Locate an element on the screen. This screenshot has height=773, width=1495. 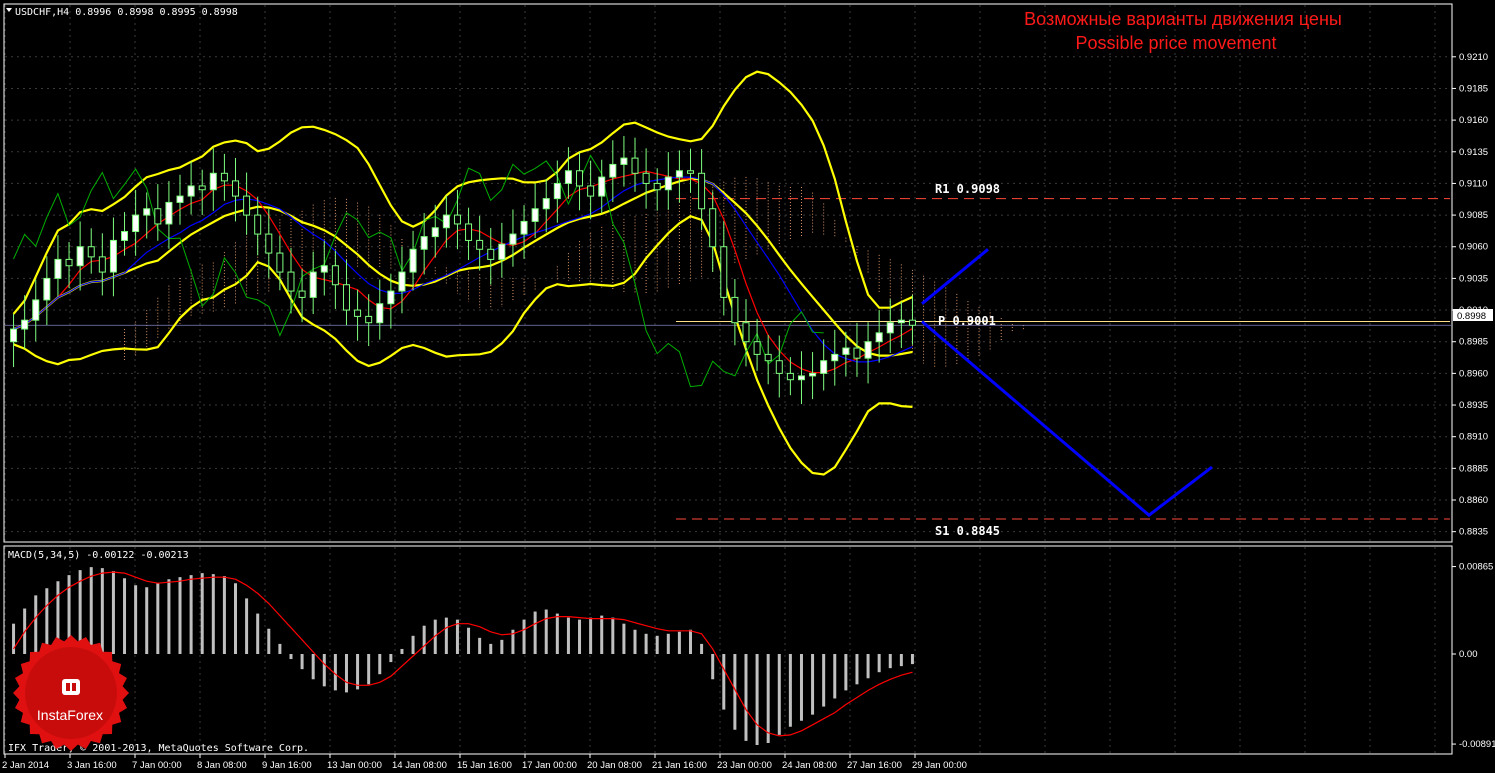
x-tick-label: 29 Jan 00:00 is located at coordinates (939, 765).